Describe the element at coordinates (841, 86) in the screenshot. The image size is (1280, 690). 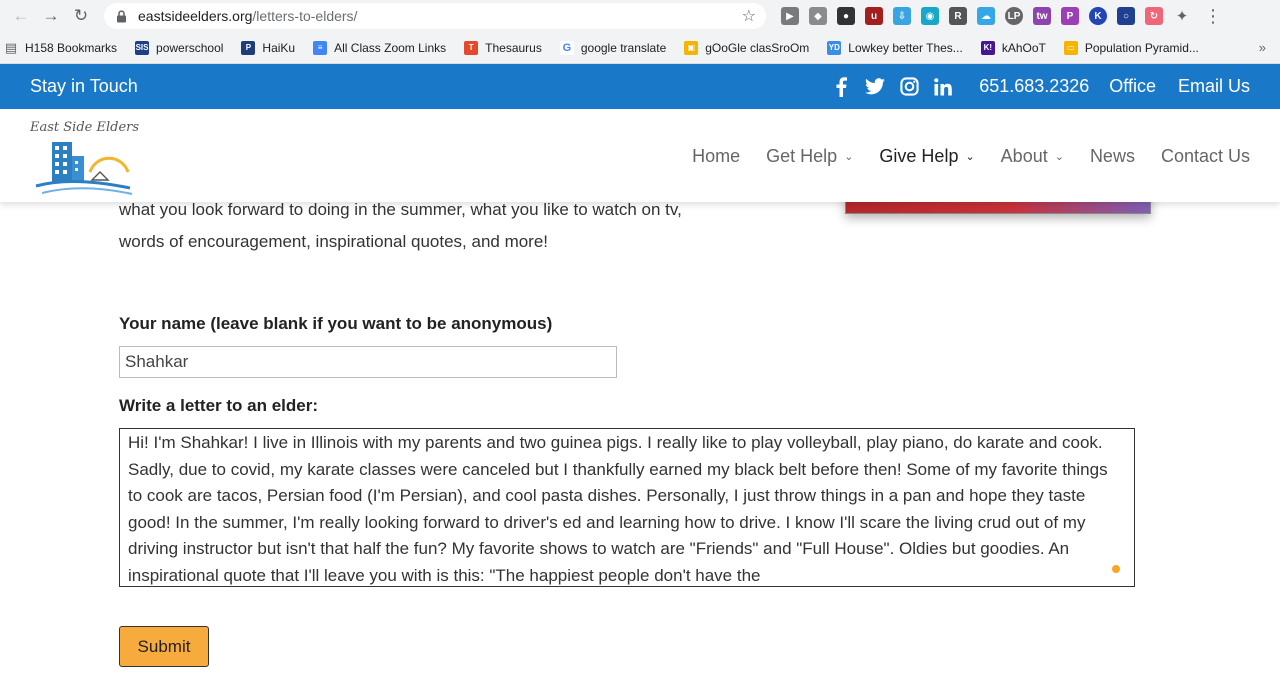
I see `facebook-icon` at that location.